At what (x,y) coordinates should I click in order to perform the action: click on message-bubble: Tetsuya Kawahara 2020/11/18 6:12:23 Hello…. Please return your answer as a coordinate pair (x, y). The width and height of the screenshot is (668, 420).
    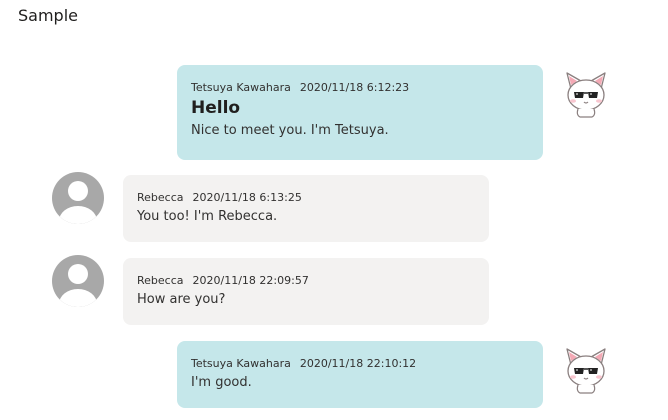
    Looking at the image, I should click on (360, 112).